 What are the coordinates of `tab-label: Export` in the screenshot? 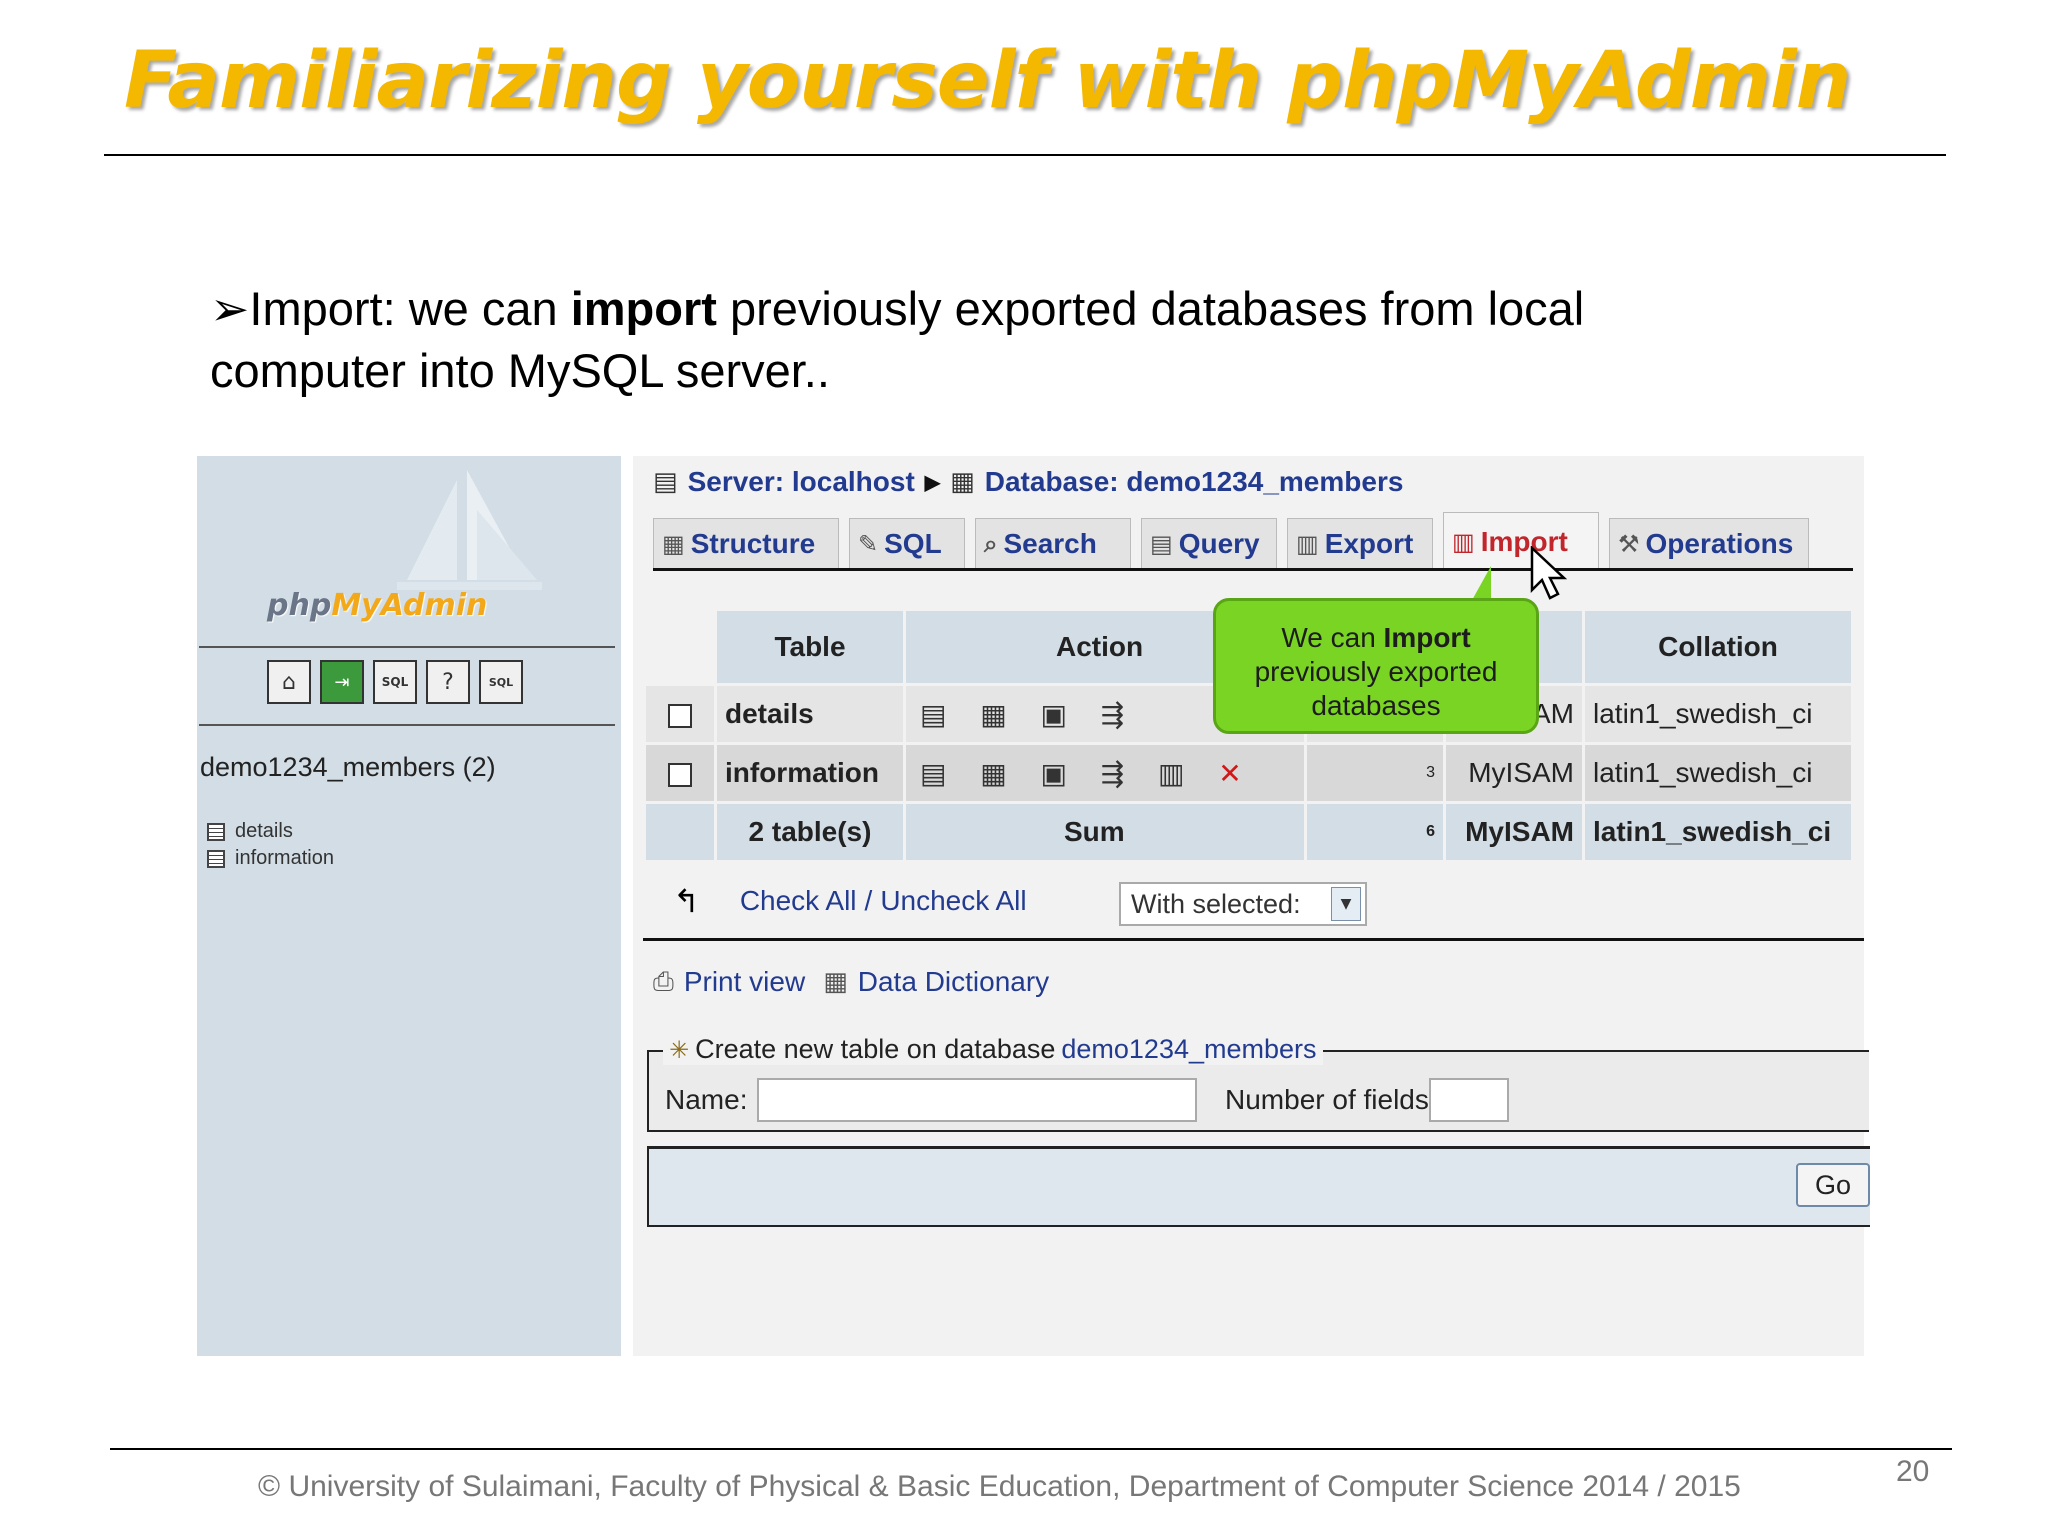 It's located at (1369, 543).